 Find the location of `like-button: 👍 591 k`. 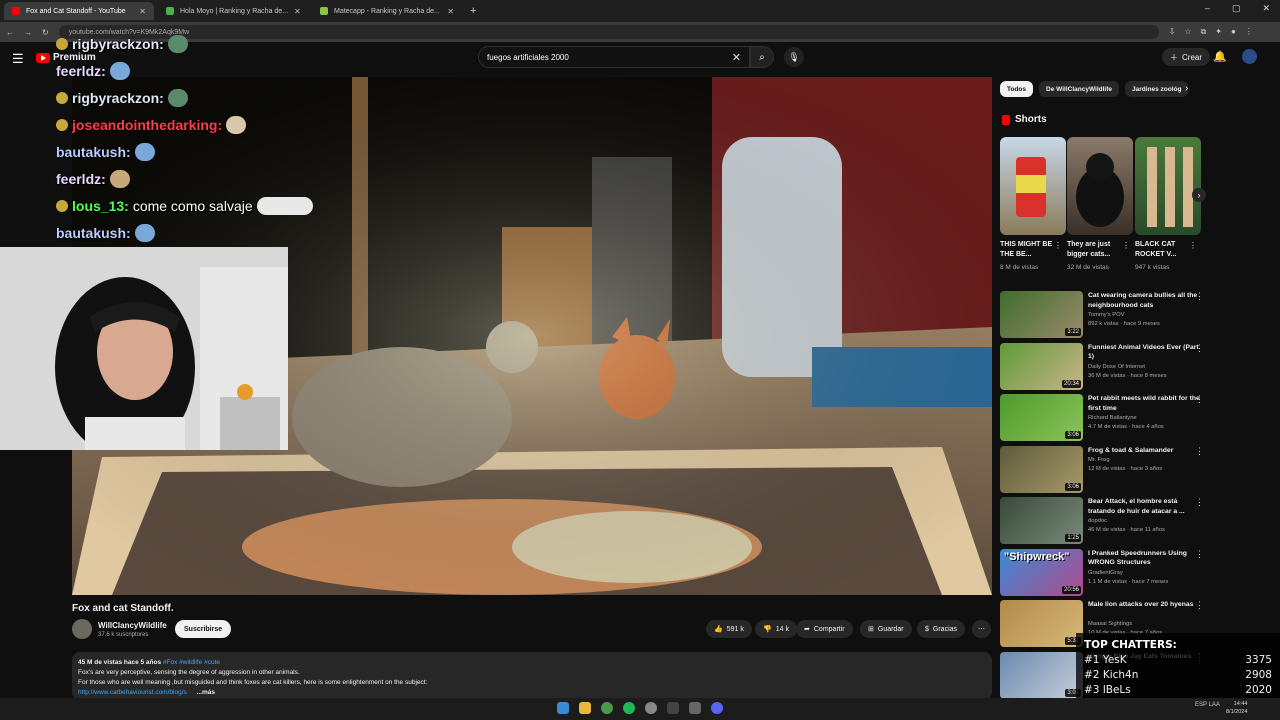

like-button: 👍 591 k is located at coordinates (729, 629).